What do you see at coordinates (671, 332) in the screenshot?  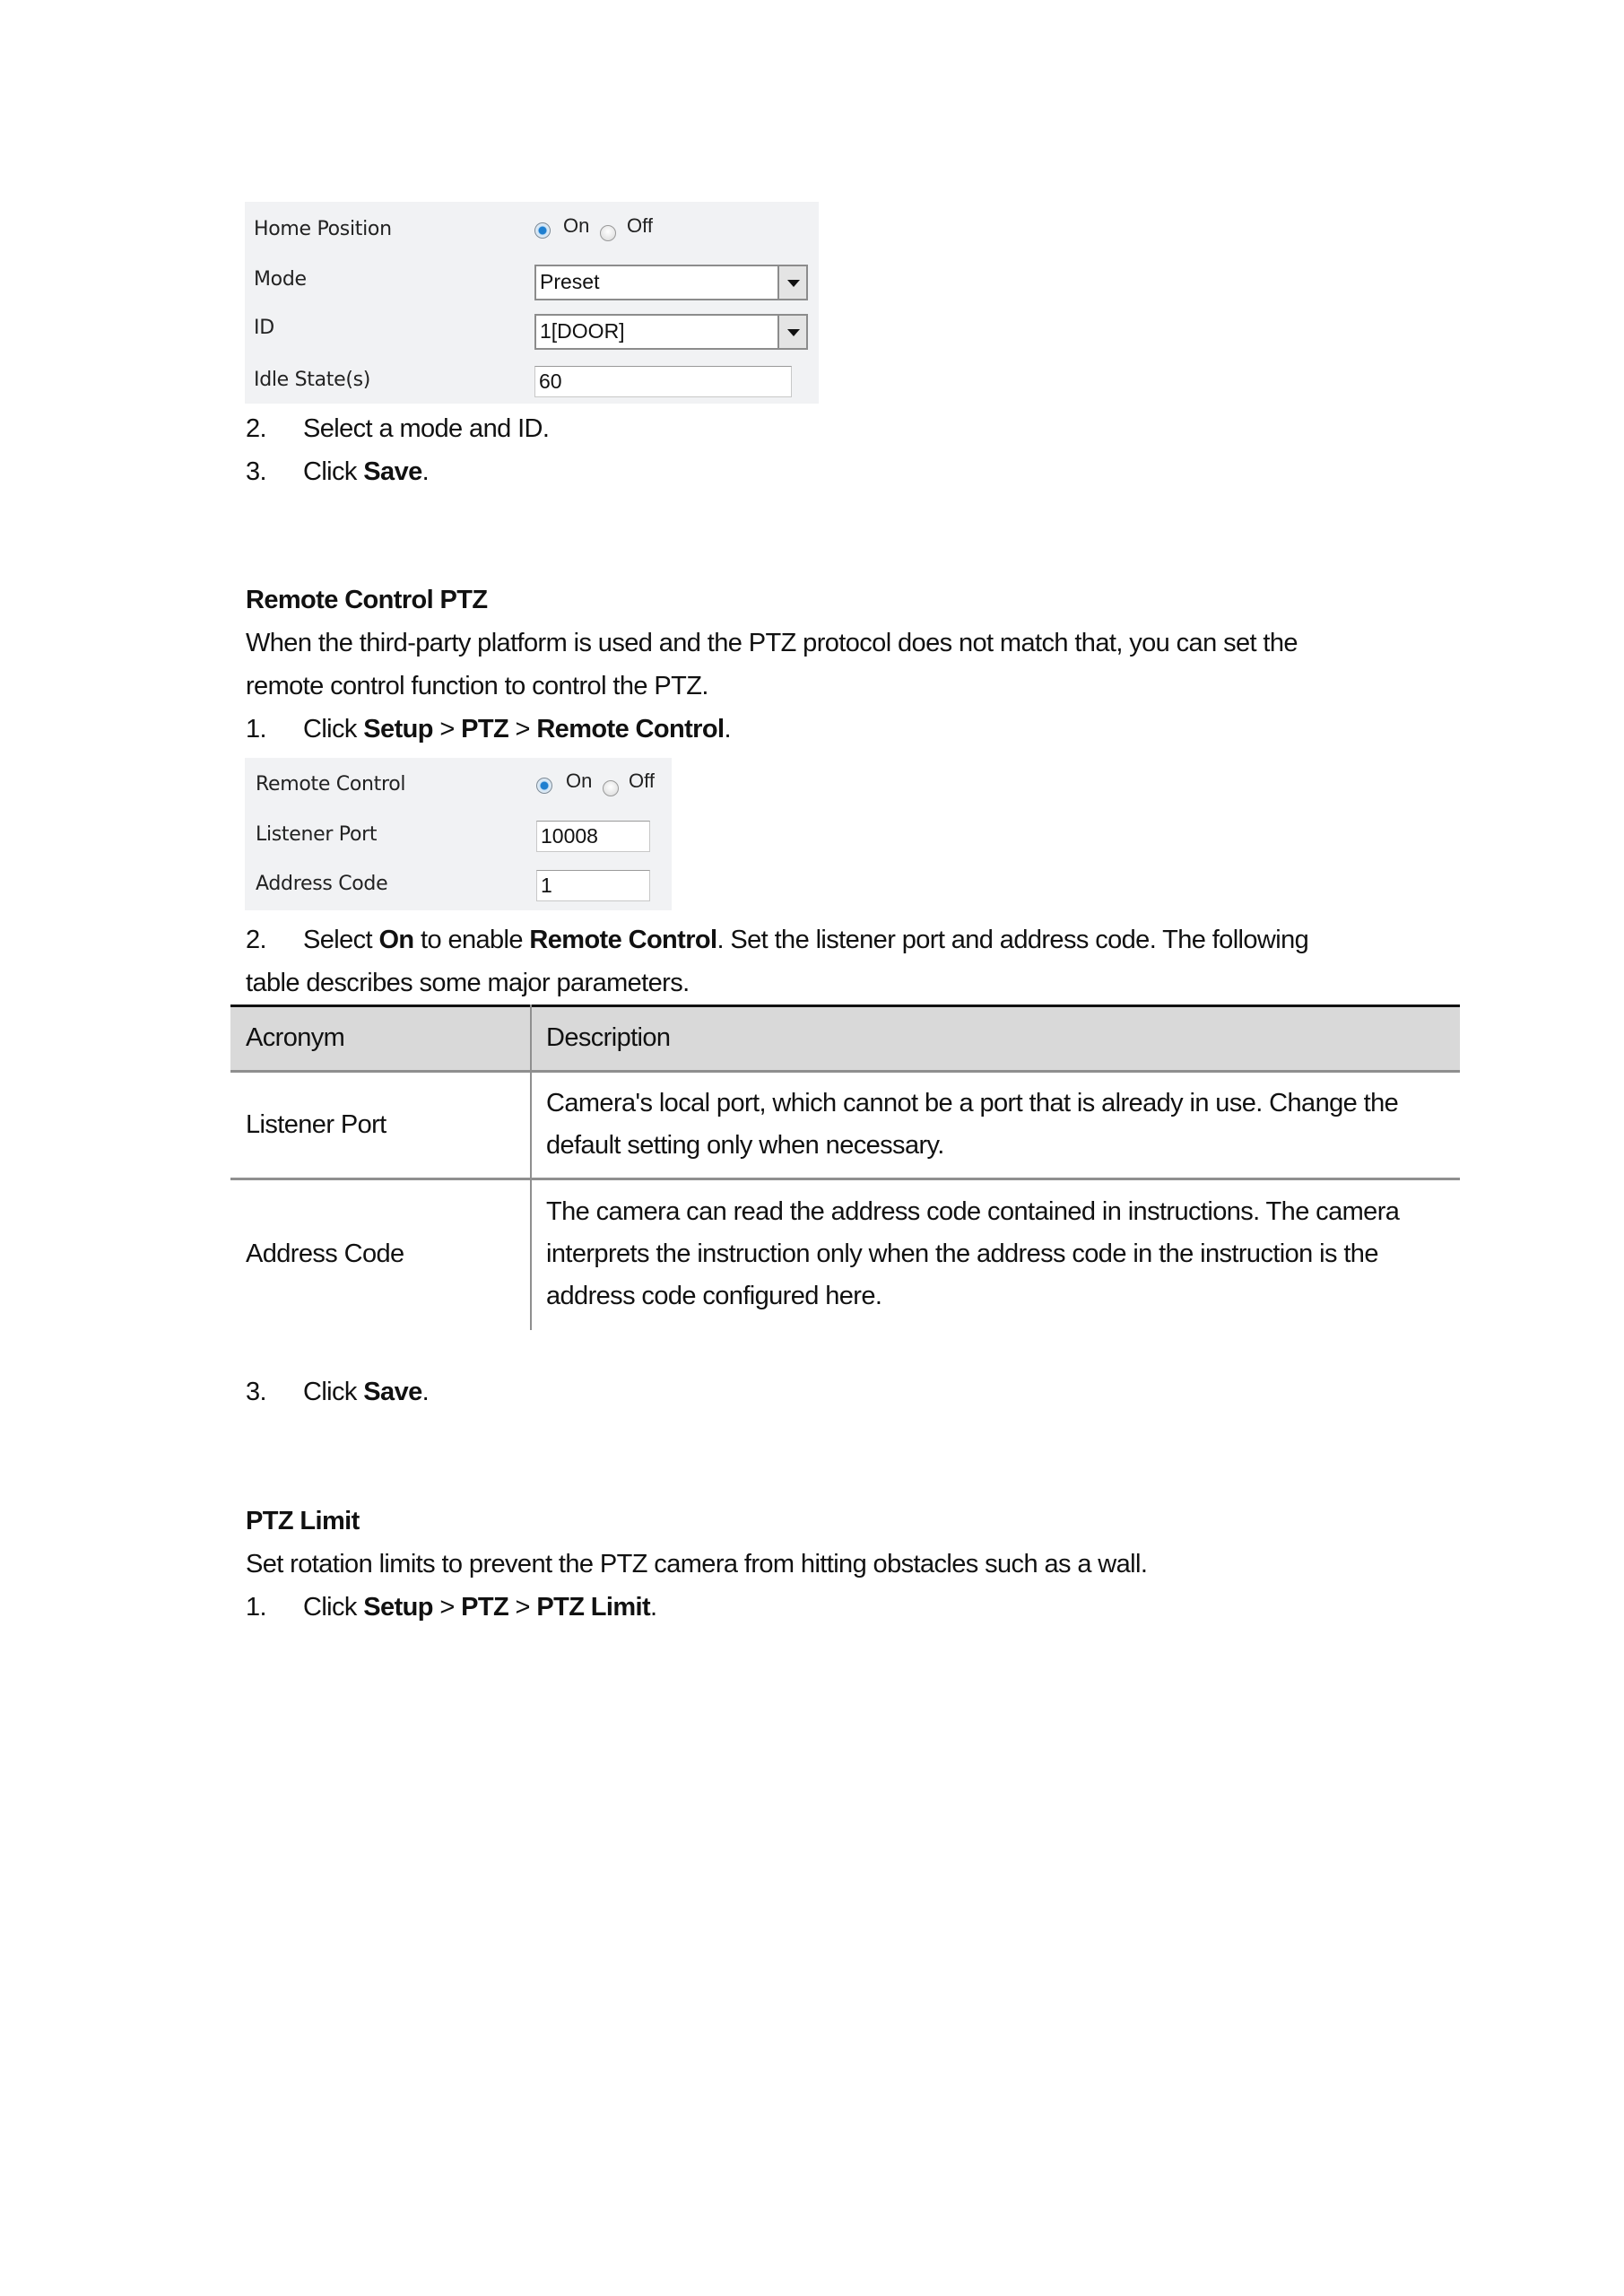 I see `id-select: 1[DOOR]` at bounding box center [671, 332].